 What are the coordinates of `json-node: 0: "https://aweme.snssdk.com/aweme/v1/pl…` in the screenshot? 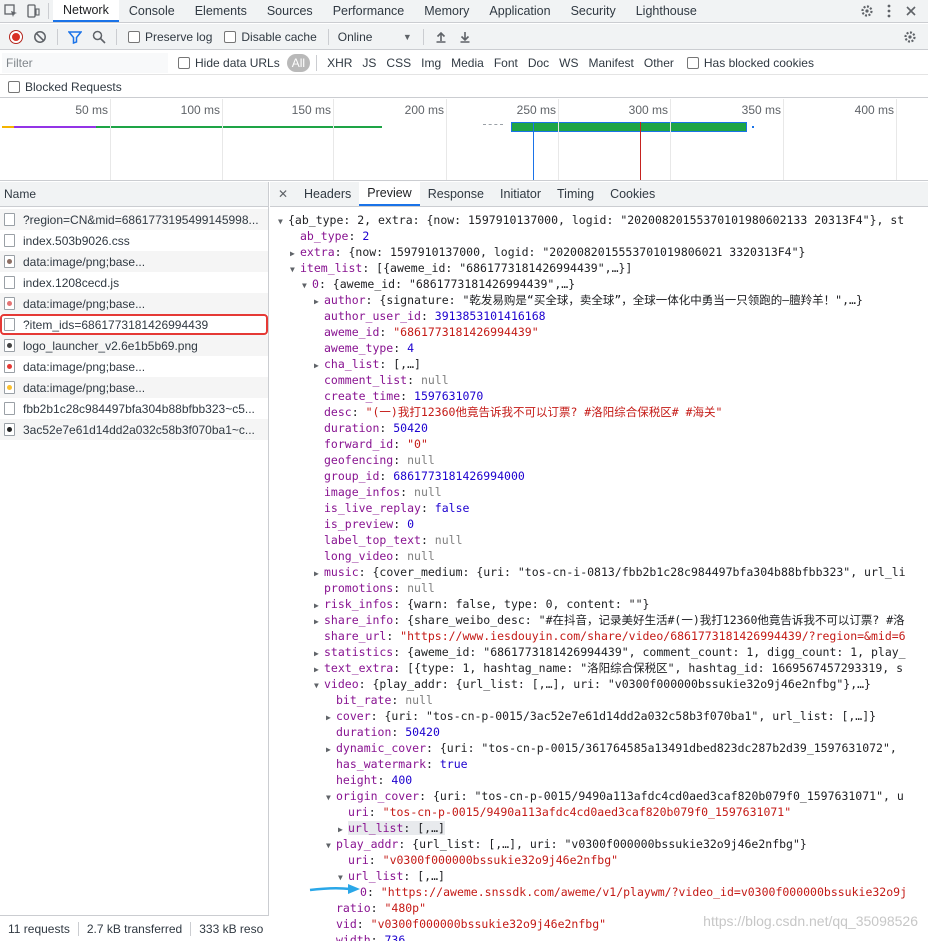 It's located at (599, 892).